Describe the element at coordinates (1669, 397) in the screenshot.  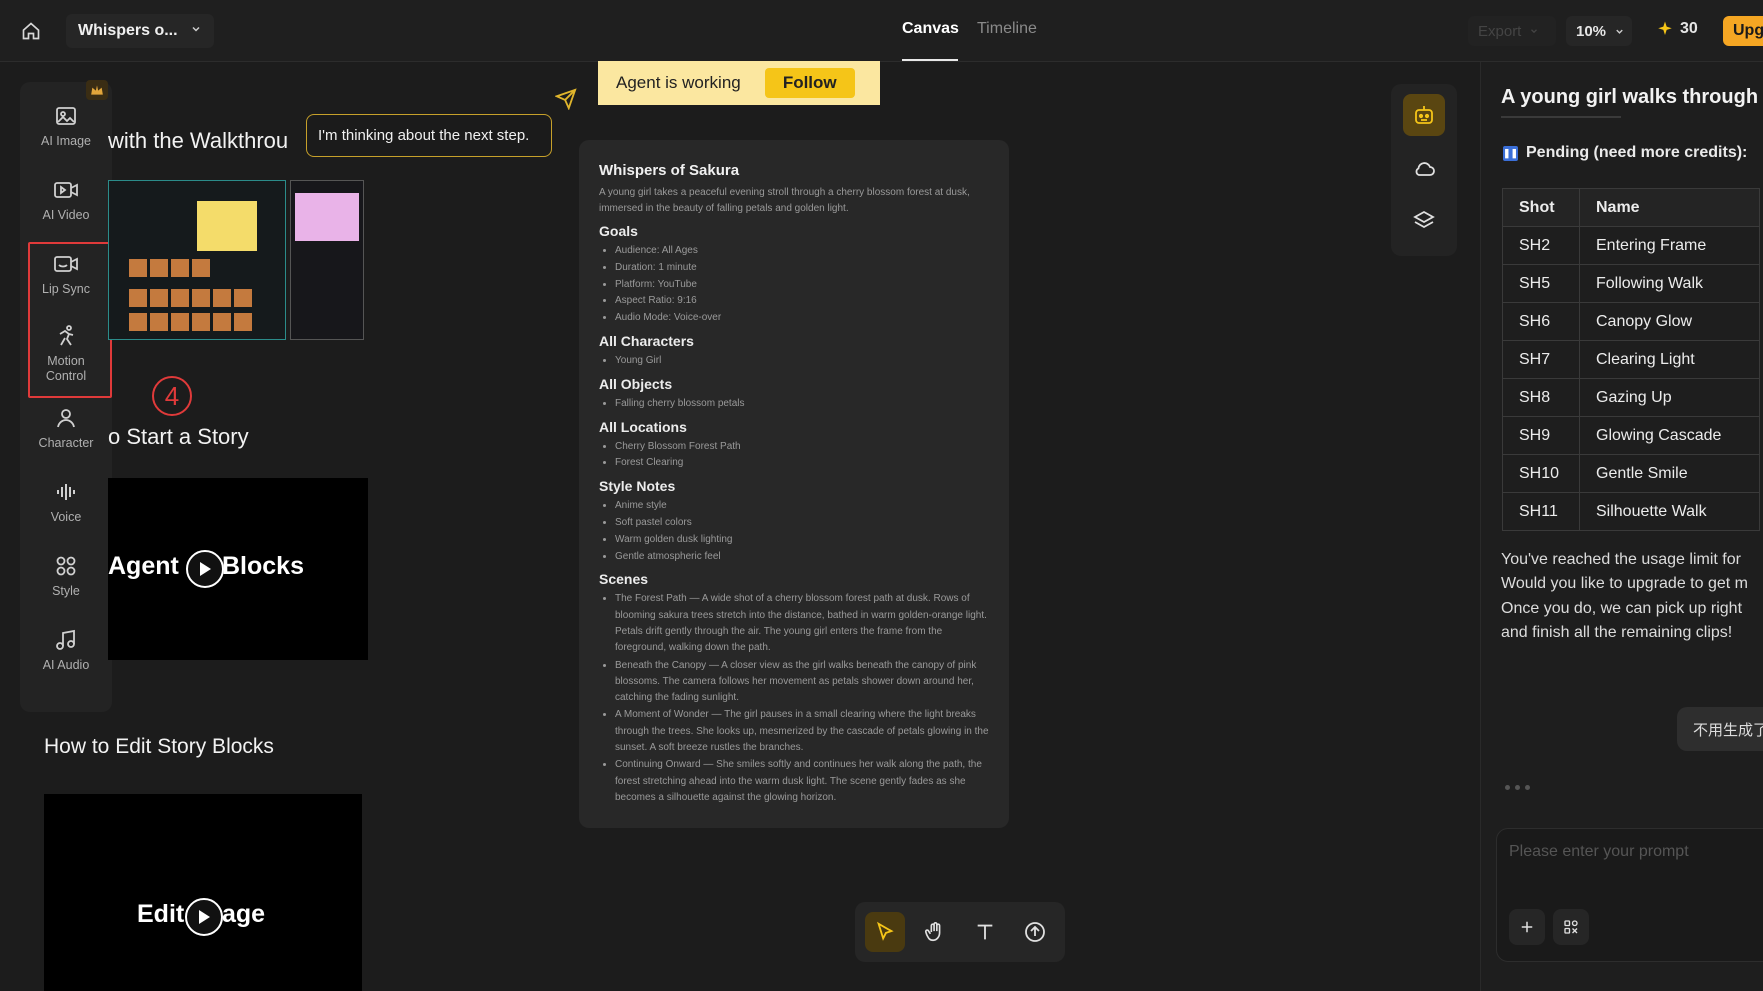
I see `table-cell: Gazing Up` at that location.